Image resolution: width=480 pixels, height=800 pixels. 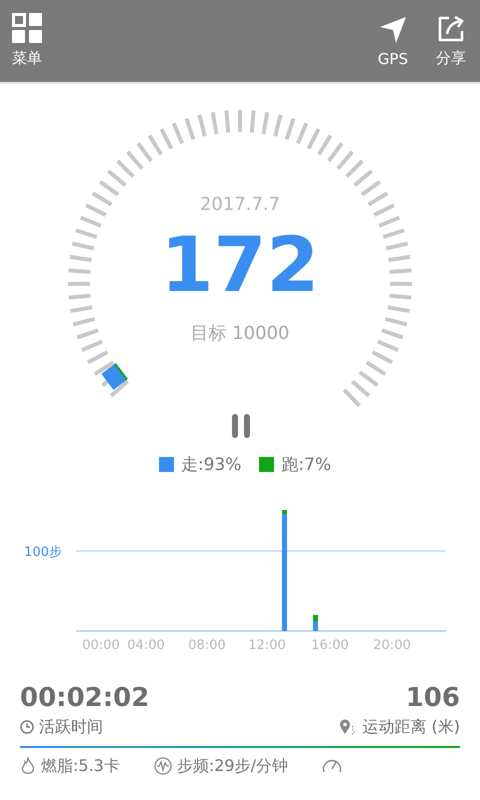 I want to click on share-icon, so click(x=451, y=29).